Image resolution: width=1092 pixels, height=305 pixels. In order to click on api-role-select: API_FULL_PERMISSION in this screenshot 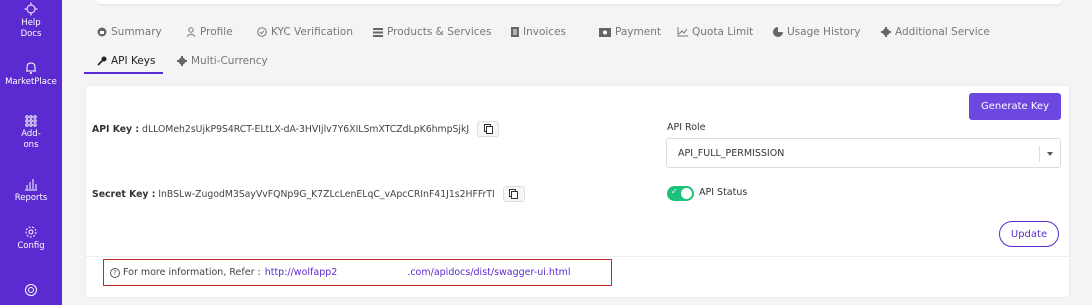, I will do `click(863, 153)`.